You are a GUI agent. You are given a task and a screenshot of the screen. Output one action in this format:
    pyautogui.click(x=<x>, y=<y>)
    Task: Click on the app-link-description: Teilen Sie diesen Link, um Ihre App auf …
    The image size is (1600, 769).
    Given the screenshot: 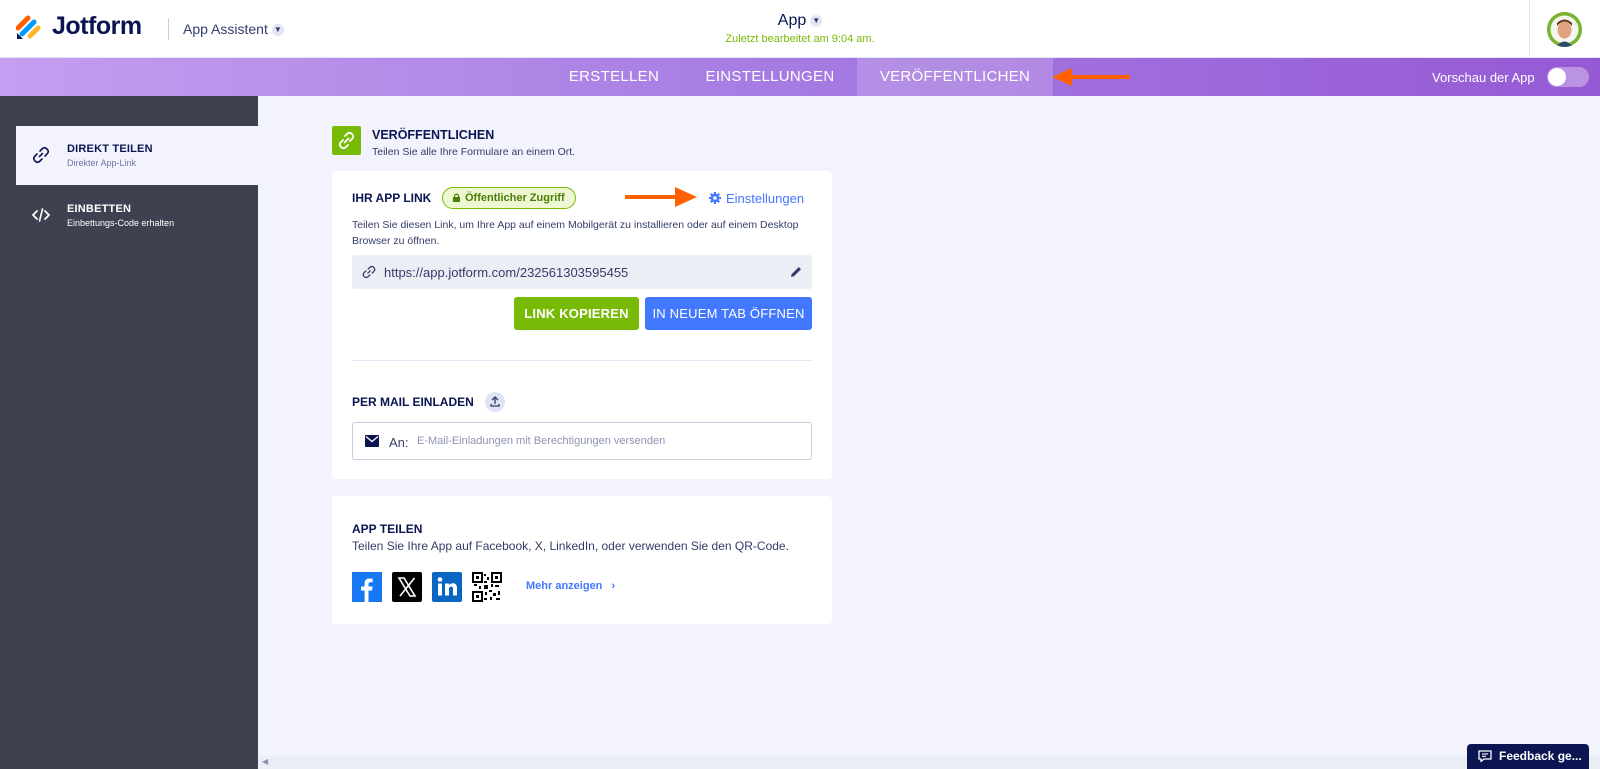 What is the action you would take?
    pyautogui.click(x=575, y=233)
    